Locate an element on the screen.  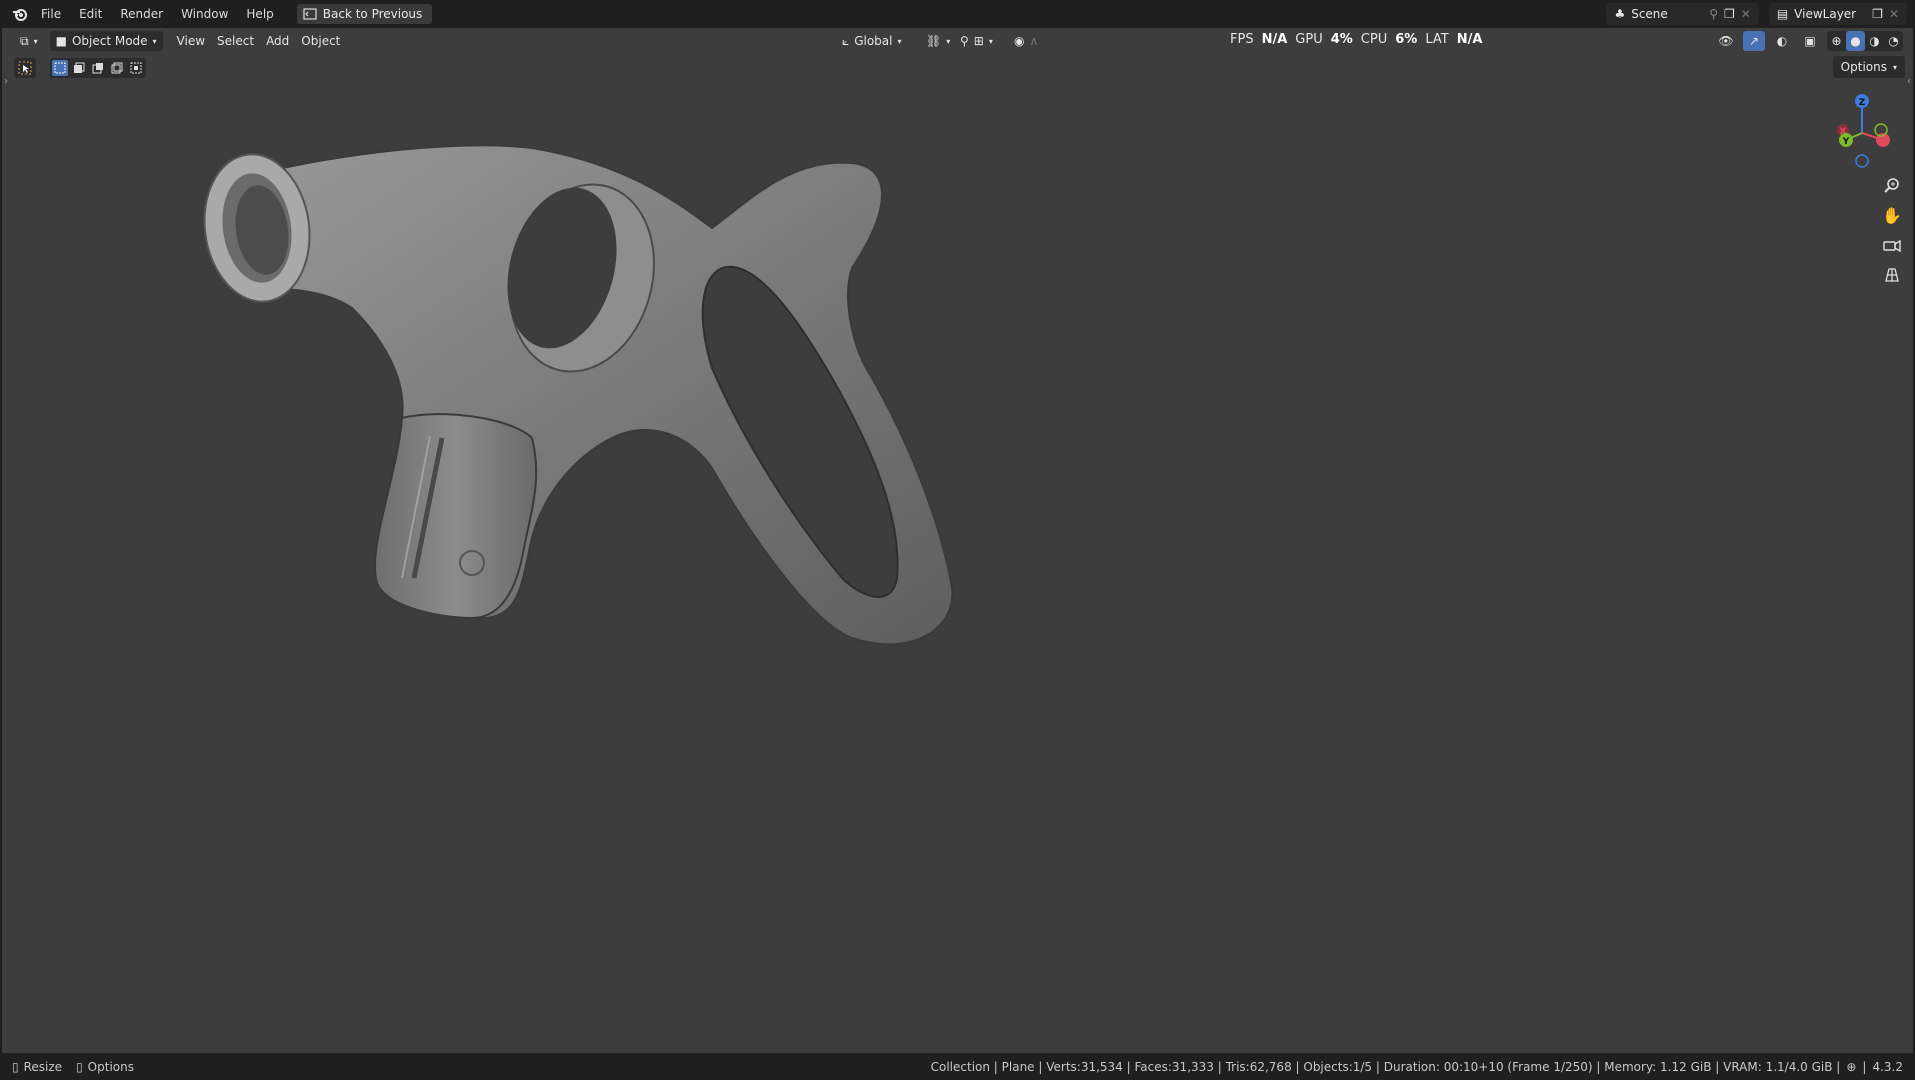
fps-label: FPS is located at coordinates (1242, 39).